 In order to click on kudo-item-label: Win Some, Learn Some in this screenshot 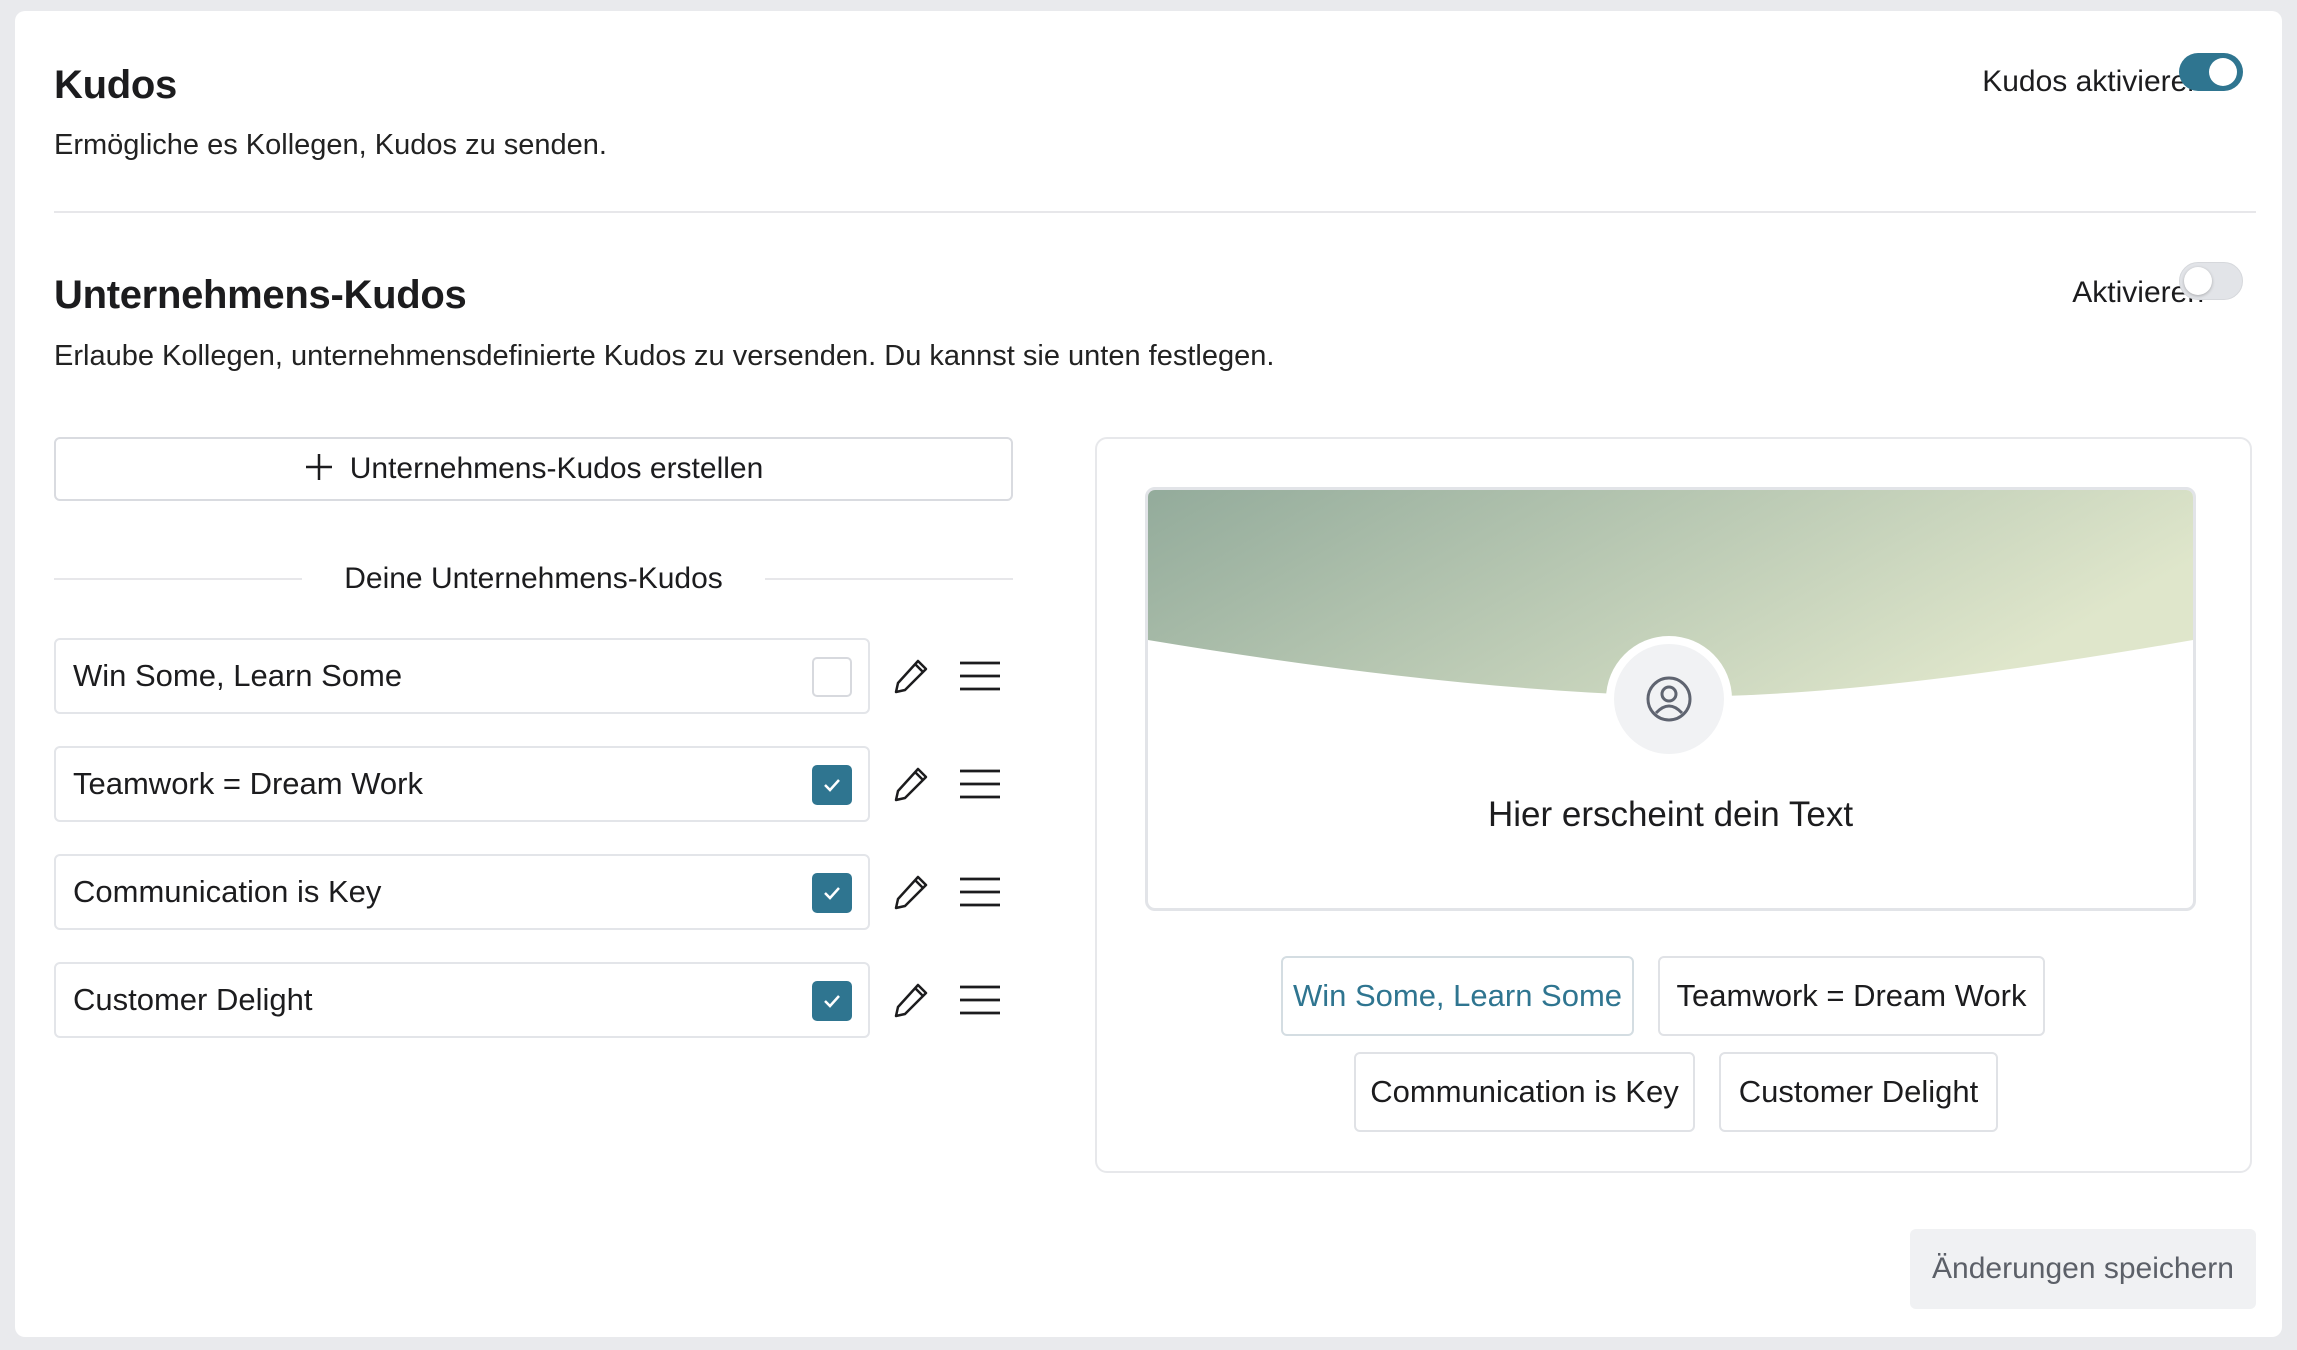, I will do `click(238, 675)`.